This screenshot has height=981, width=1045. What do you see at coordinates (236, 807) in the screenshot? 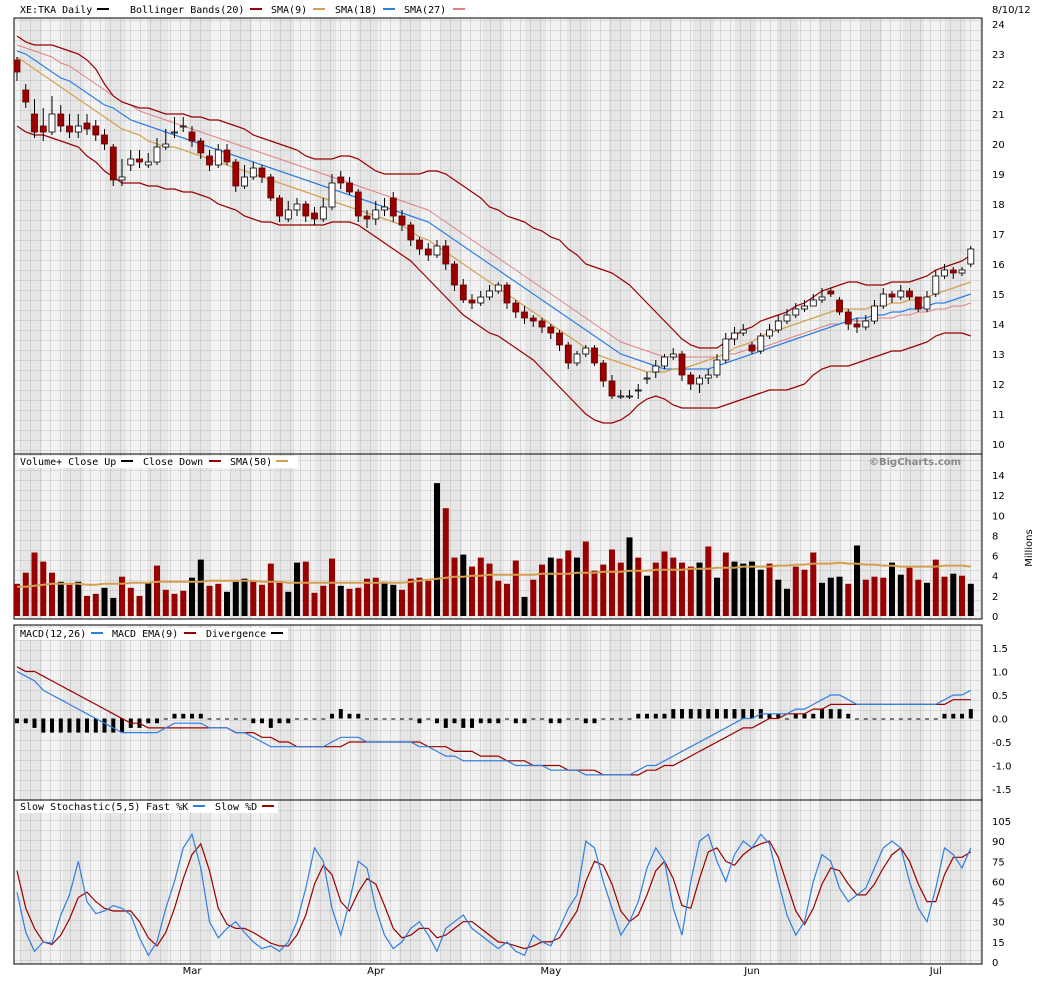
I see `legend-slow-d: Slow %D` at bounding box center [236, 807].